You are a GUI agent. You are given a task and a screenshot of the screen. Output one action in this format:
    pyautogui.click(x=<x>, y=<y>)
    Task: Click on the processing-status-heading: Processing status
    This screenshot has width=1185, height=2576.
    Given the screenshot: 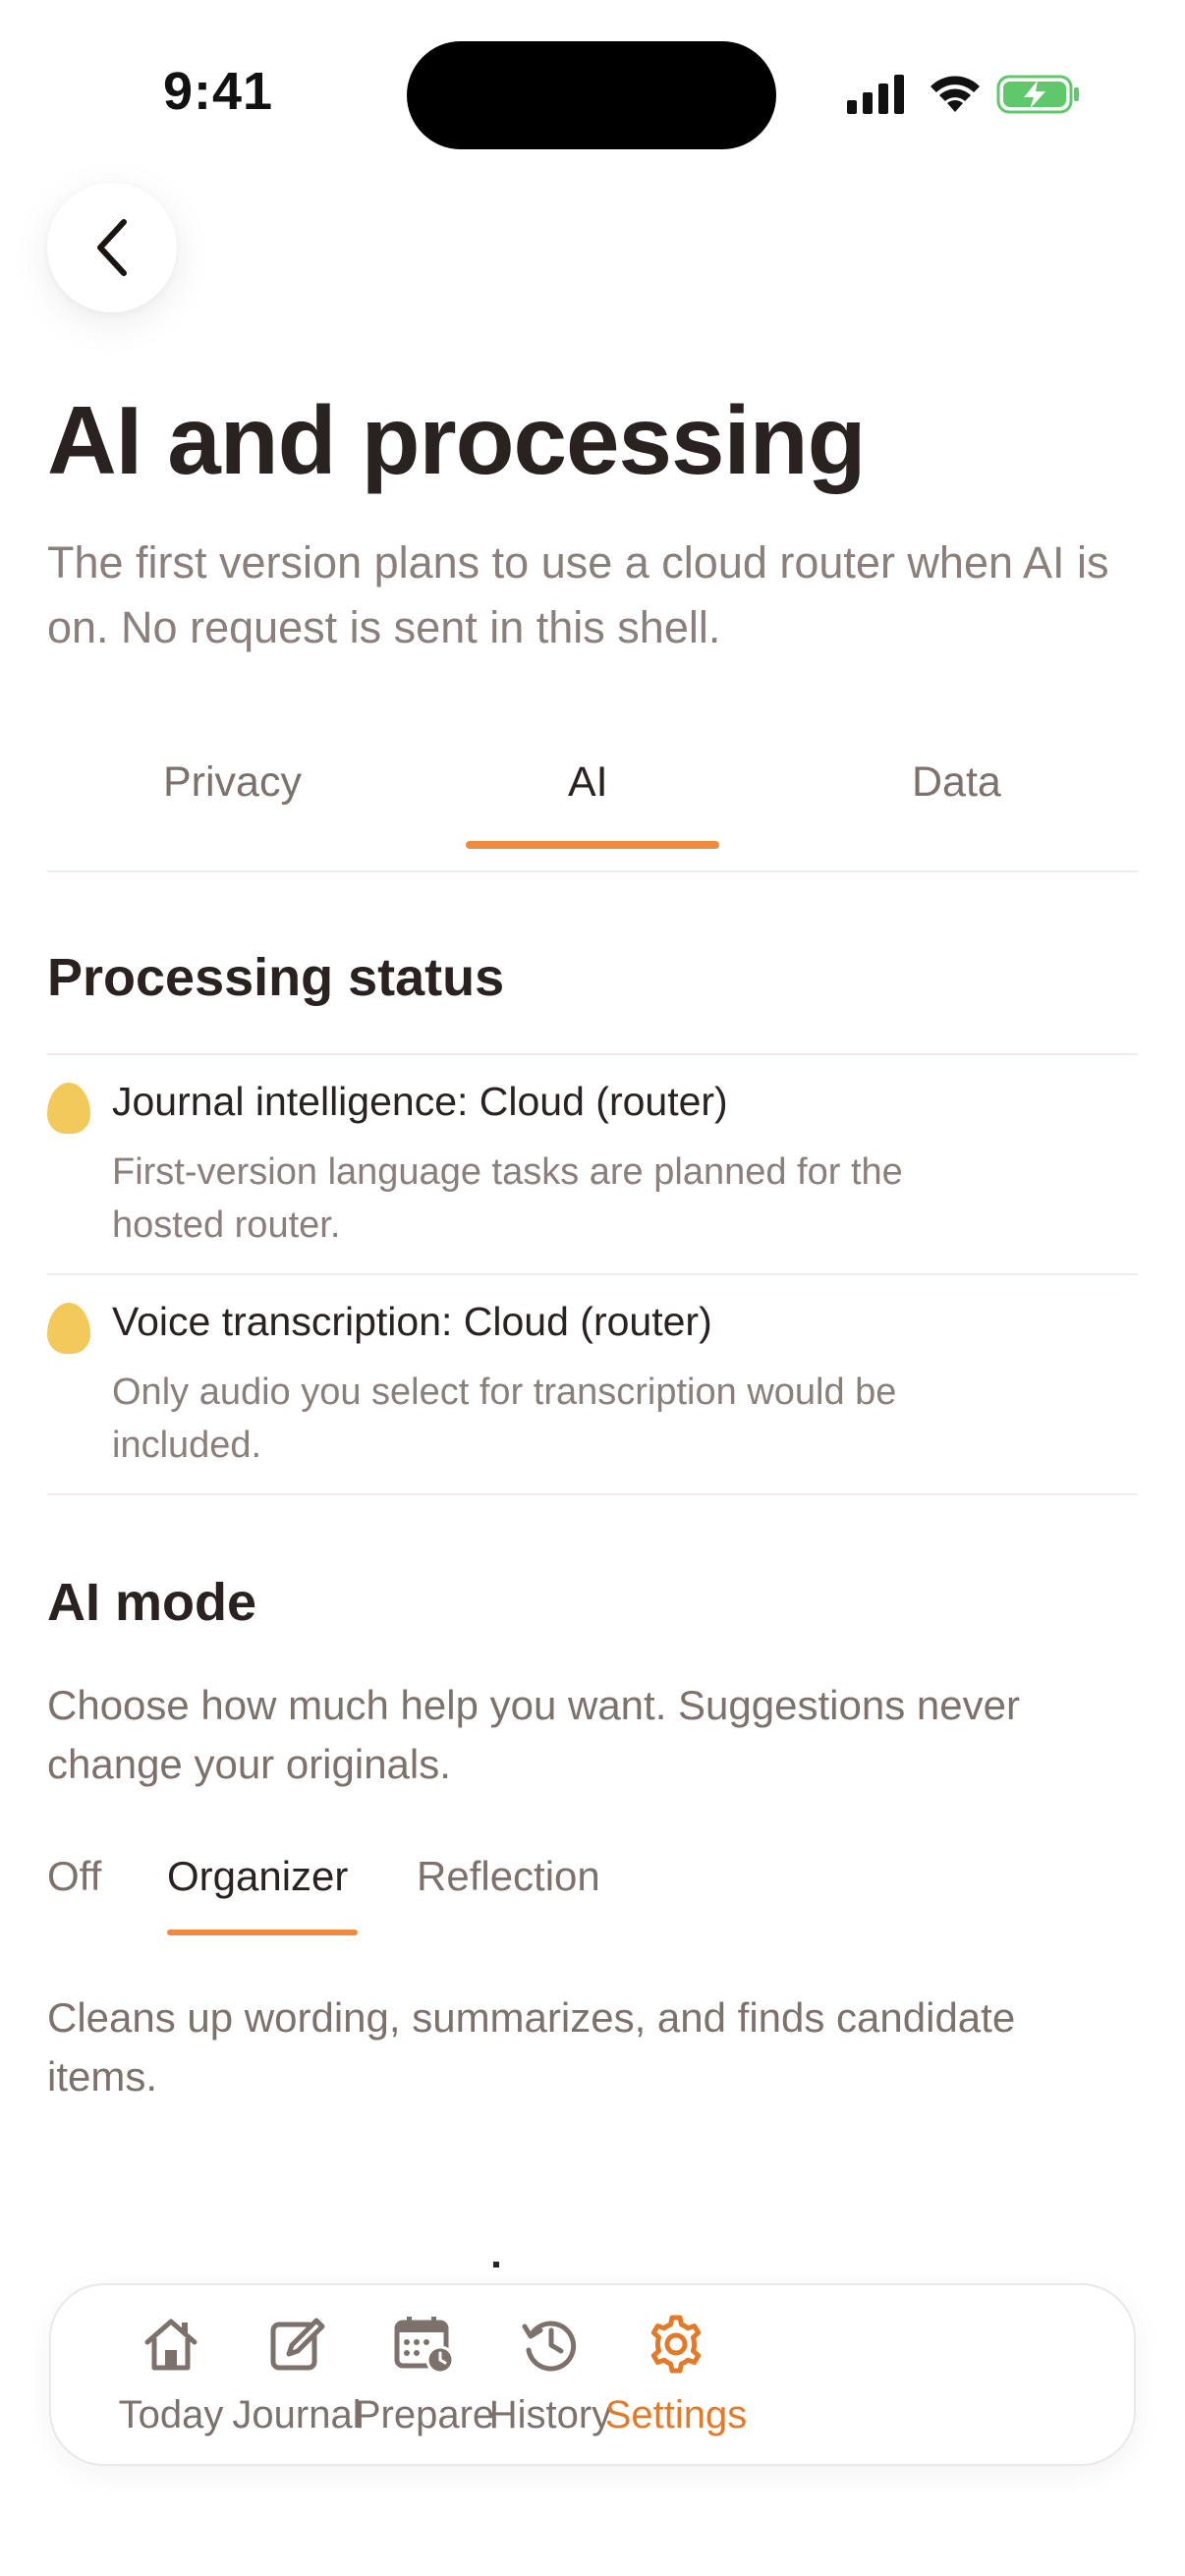 What is the action you would take?
    pyautogui.click(x=276, y=977)
    